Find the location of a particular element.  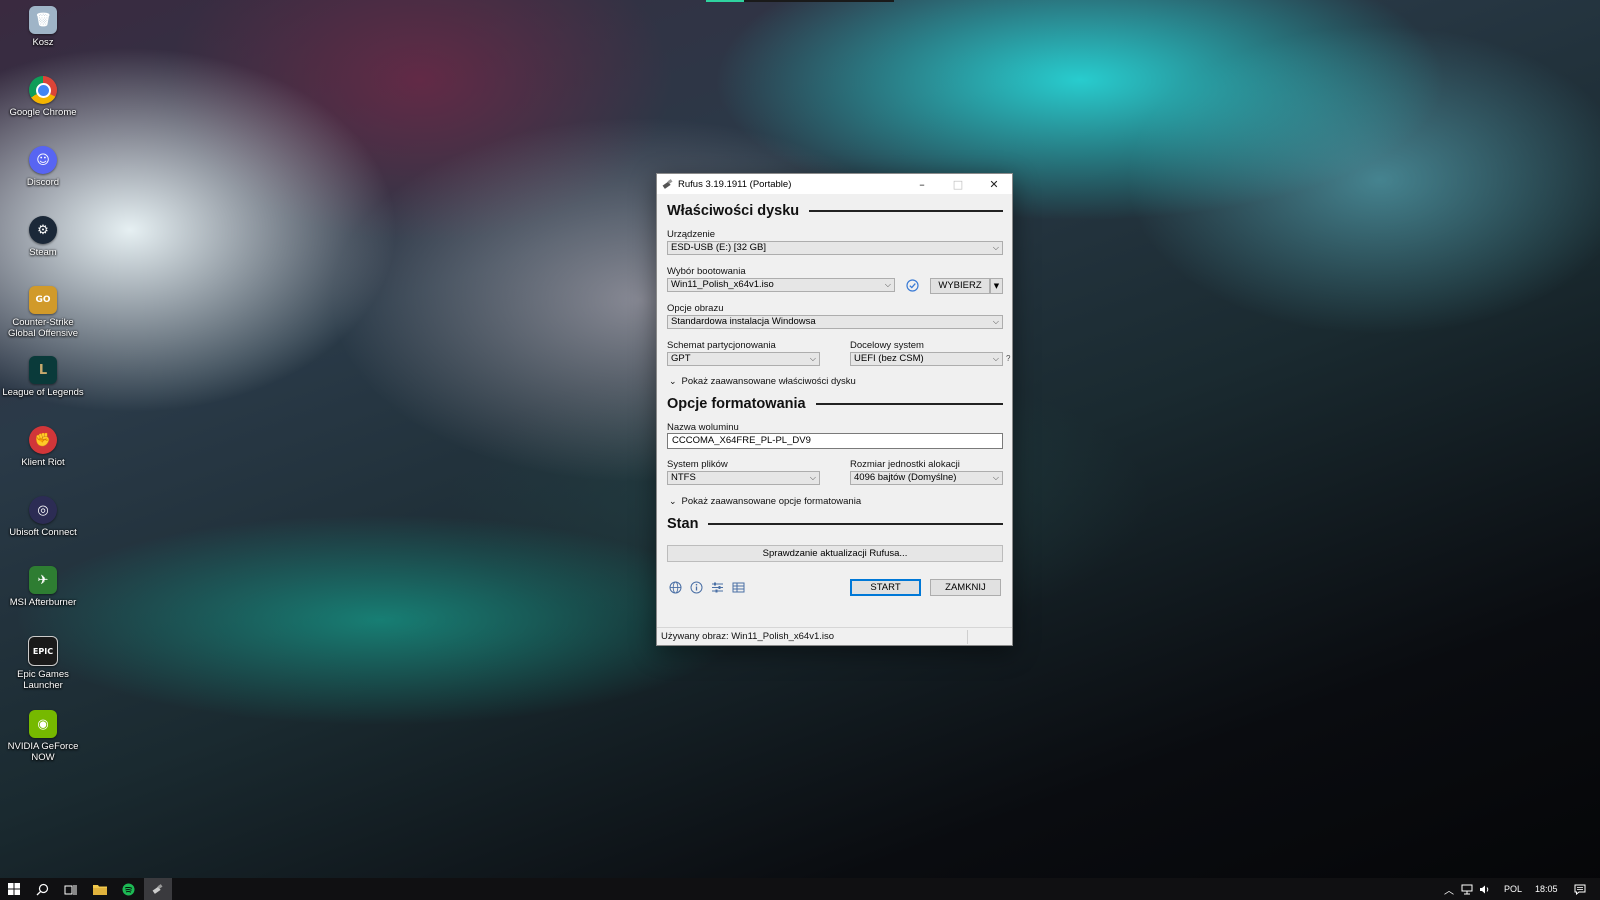

verify-checksum-icon is located at coordinates (912, 285).